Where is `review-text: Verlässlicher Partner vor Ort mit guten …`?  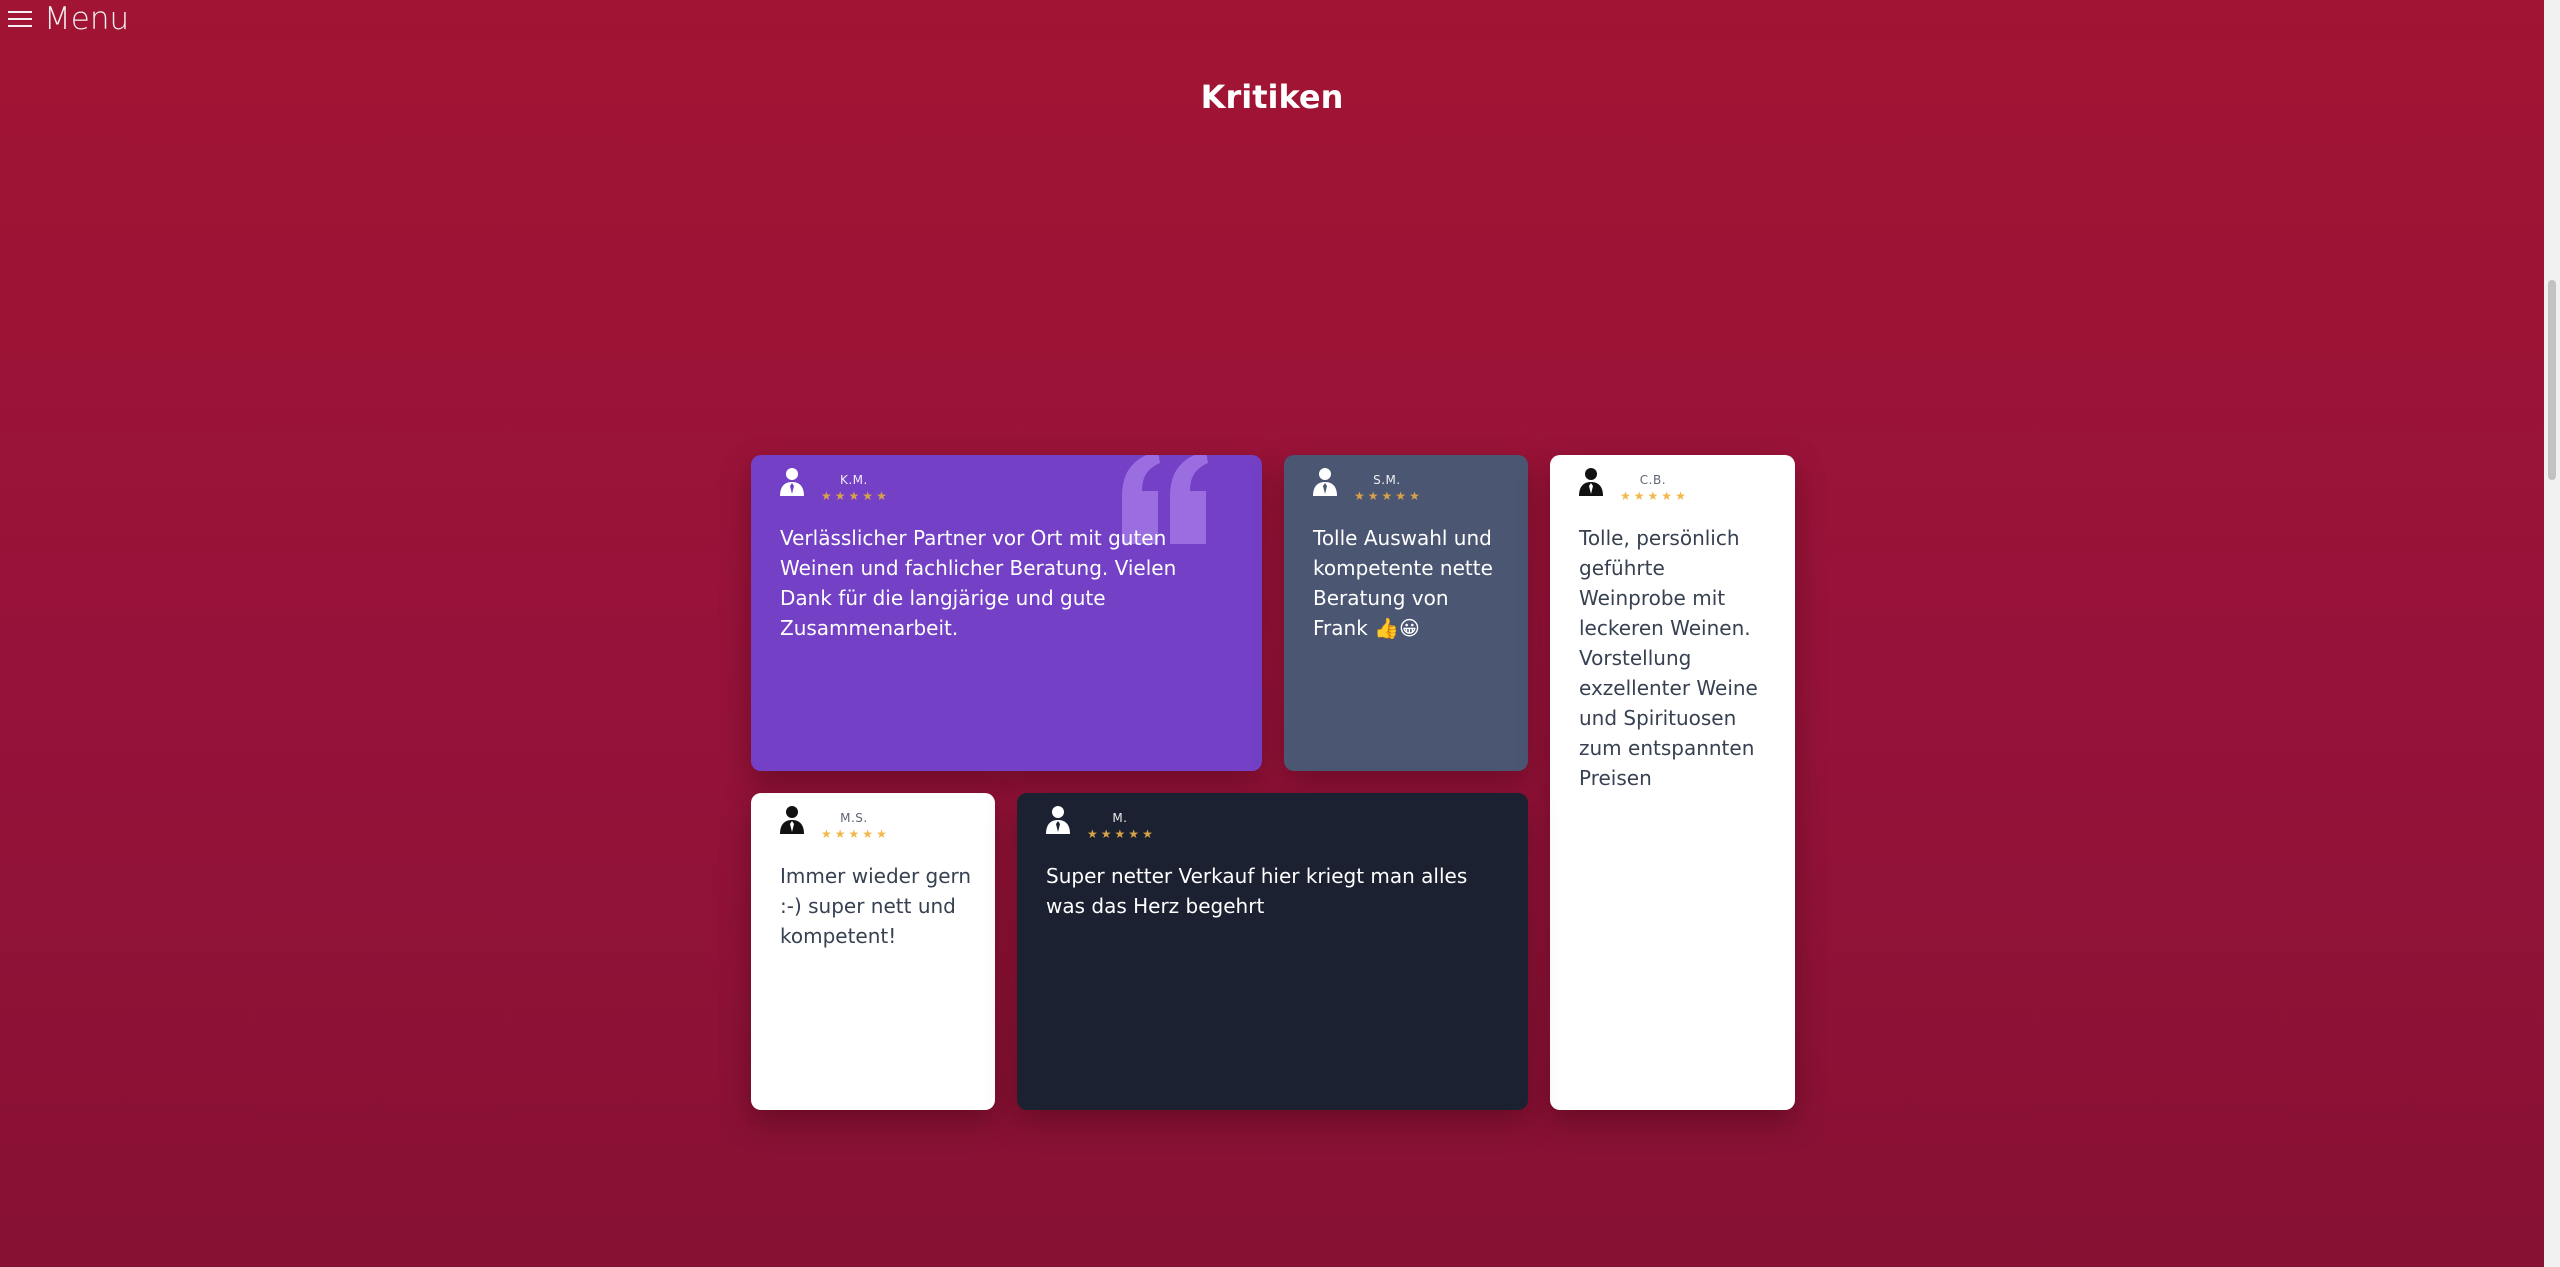
review-text: Verlässlicher Partner vor Ort mit guten … is located at coordinates (978, 583).